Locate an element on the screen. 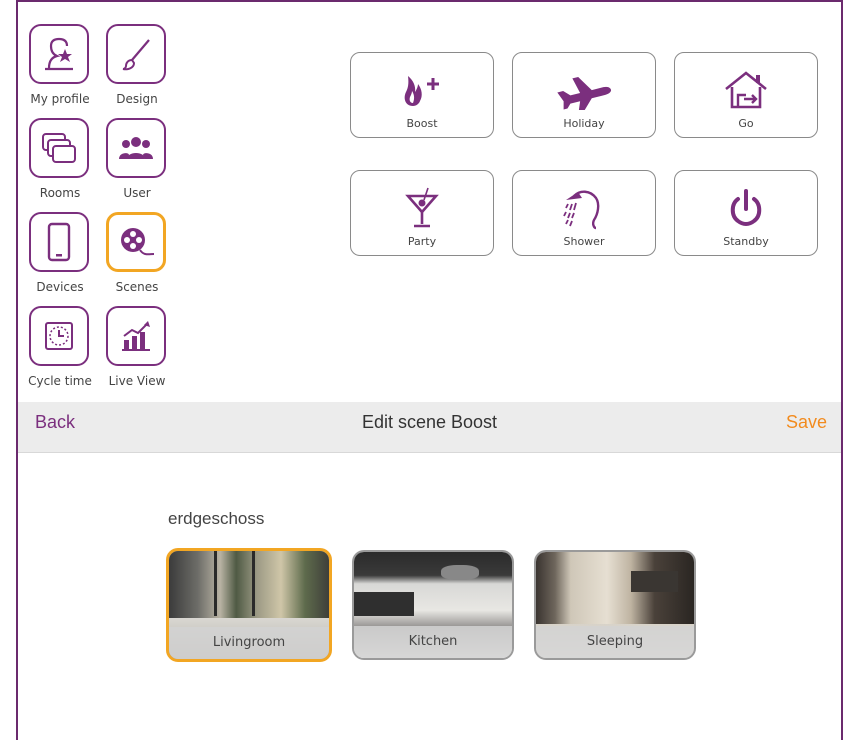 The image size is (849, 740). sidebar-item-label: User is located at coordinates (137, 193).